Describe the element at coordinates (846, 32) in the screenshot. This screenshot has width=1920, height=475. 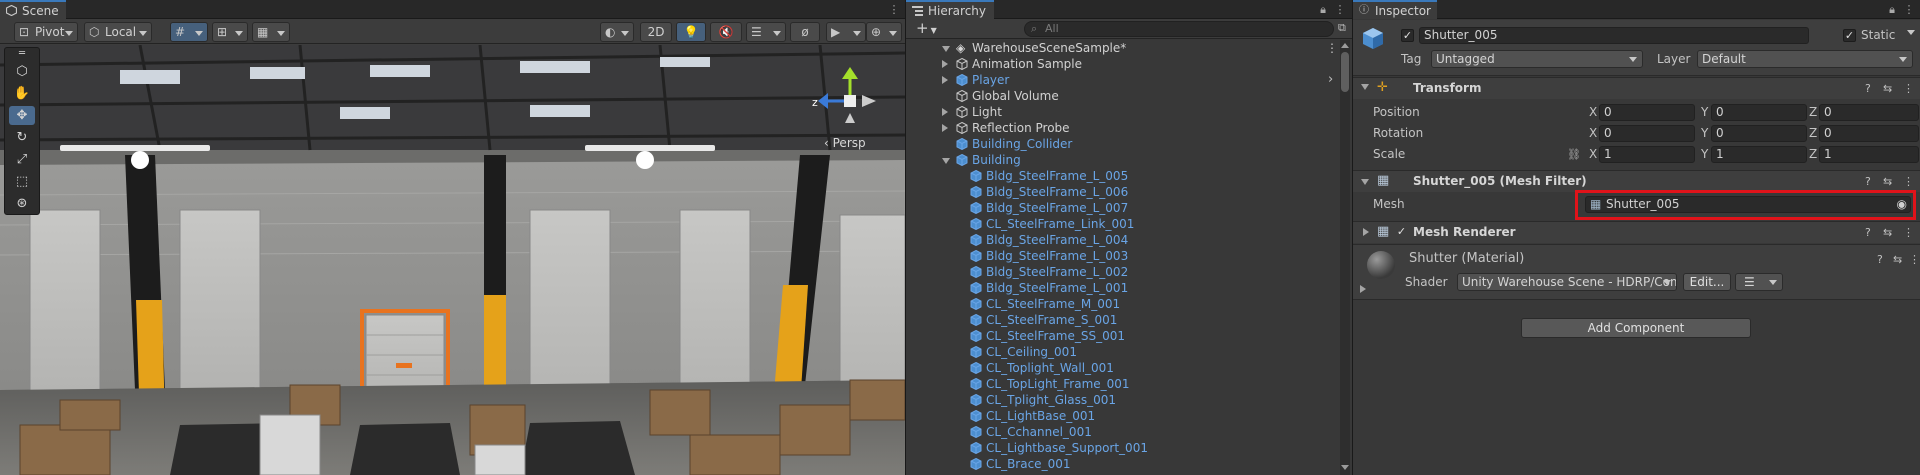
I see `camera-dropdown: ▶` at that location.